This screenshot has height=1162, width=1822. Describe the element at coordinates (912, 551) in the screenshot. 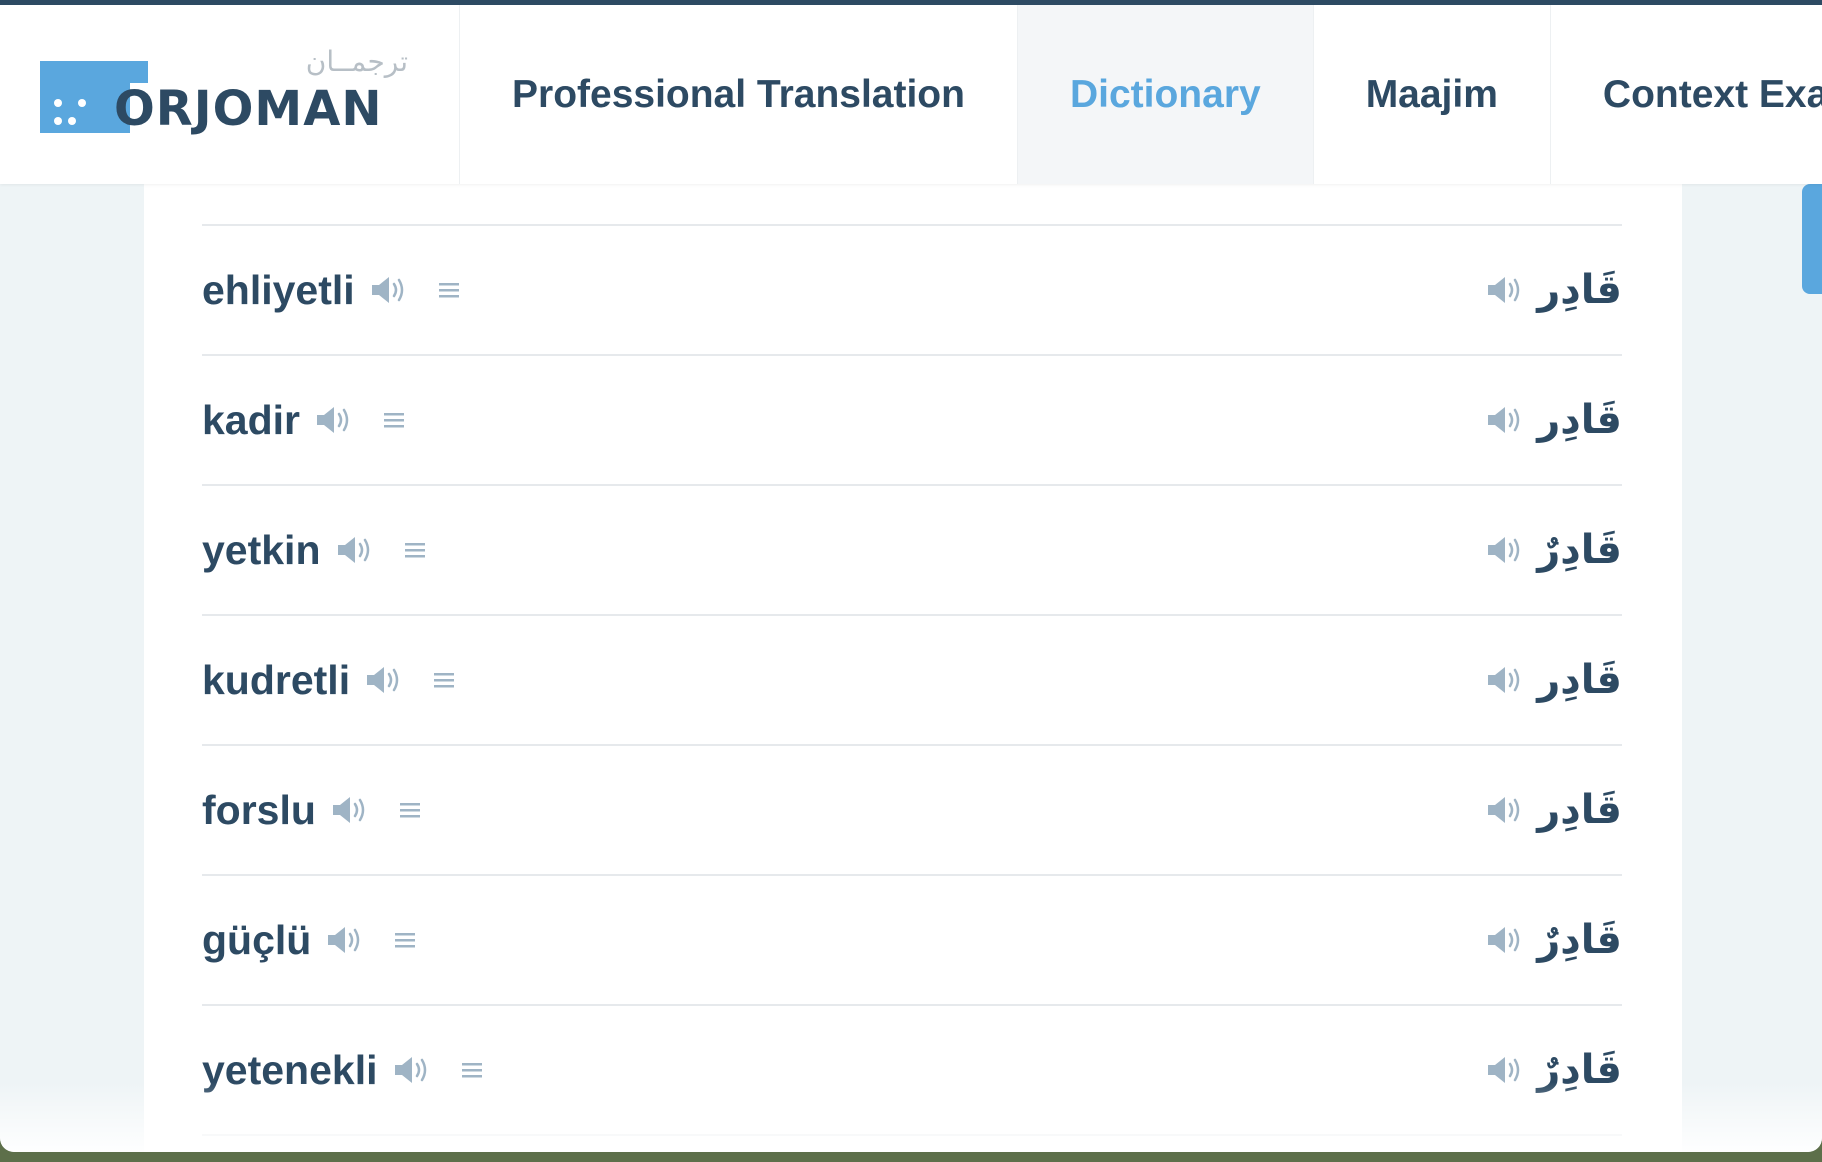

I see `translation-row: yetkin قَادِرٌ` at that location.